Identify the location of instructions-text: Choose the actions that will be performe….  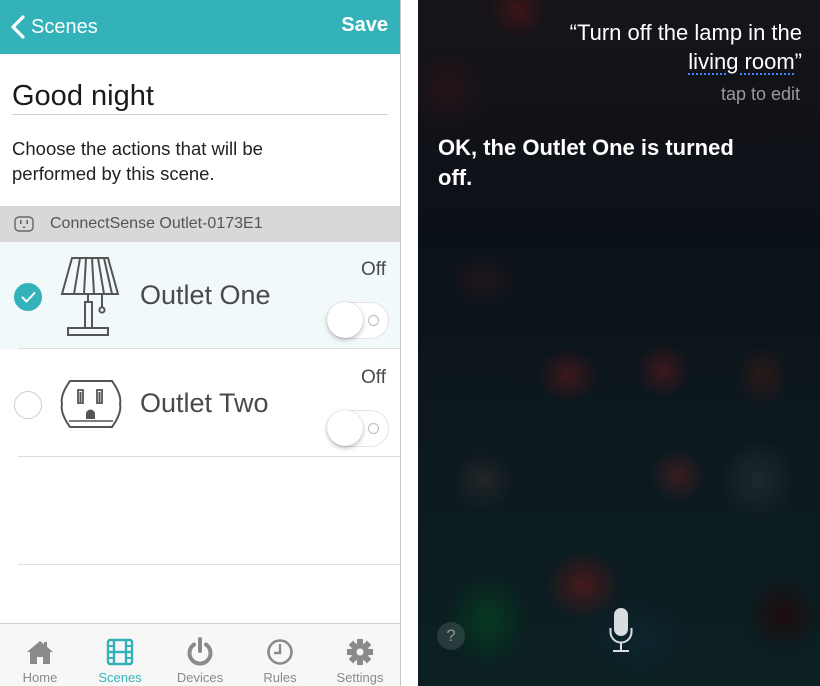
(137, 161).